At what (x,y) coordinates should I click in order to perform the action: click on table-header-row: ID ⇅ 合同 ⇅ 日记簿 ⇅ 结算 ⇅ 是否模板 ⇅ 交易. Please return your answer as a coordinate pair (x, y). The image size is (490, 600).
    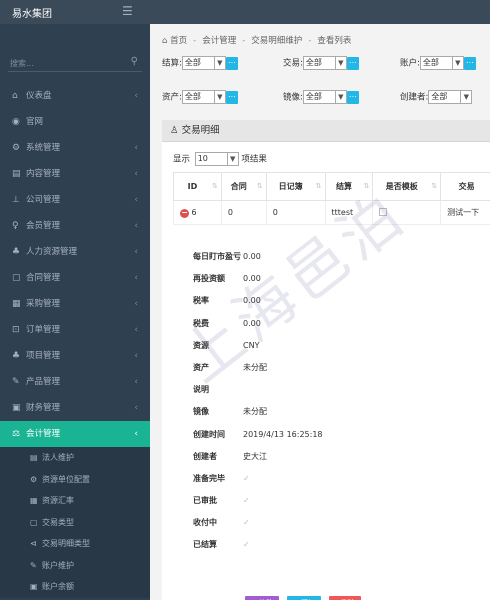
    Looking at the image, I should click on (331, 186).